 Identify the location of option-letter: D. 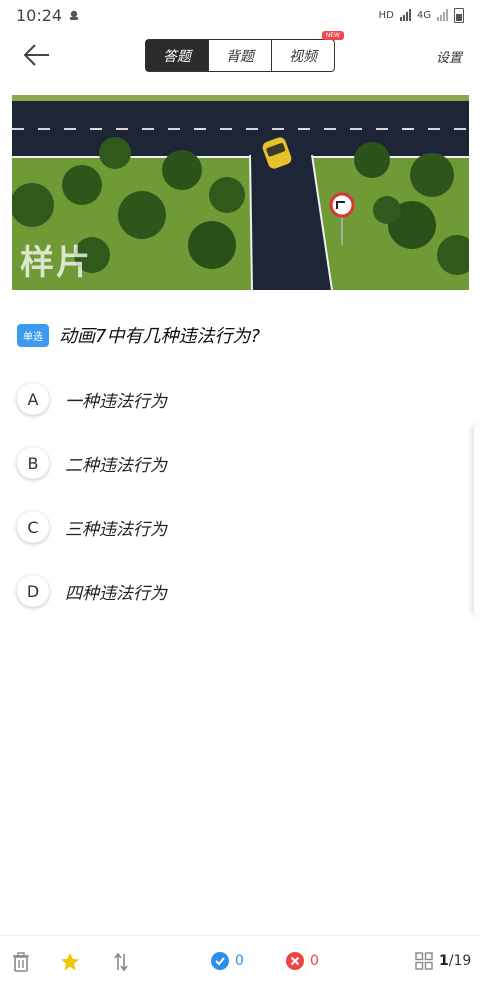
(33, 591).